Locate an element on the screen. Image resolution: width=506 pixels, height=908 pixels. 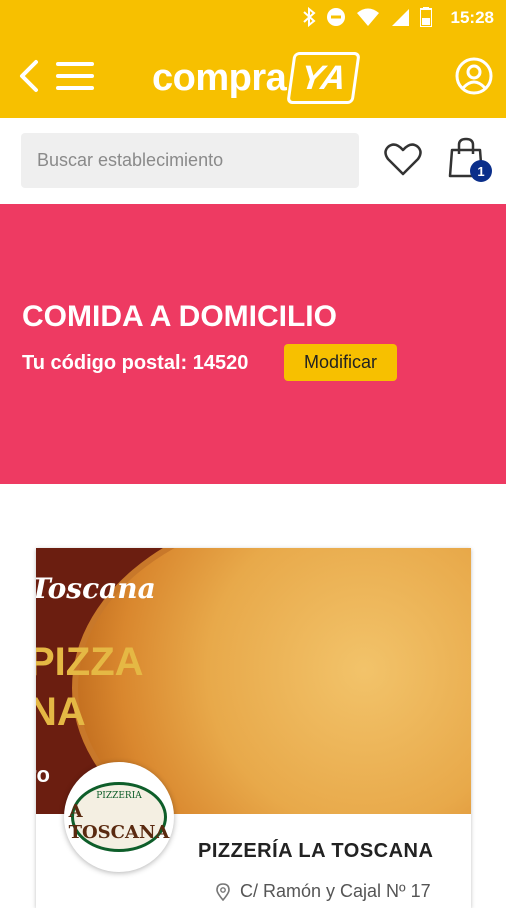
store-address: C/ Ramón y Cajal Nº 17 is located at coordinates (323, 891).